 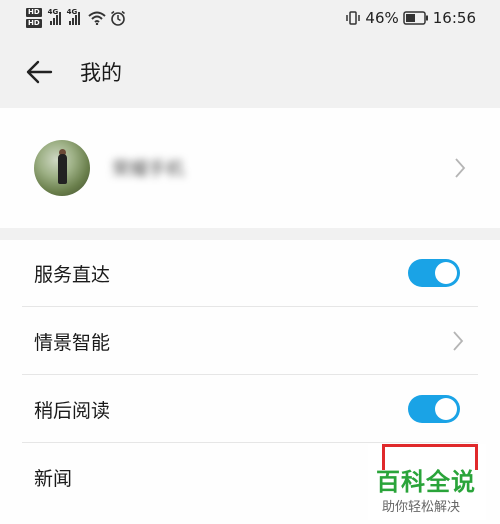 What do you see at coordinates (53, 479) in the screenshot?
I see `setting-label: 新闻` at bounding box center [53, 479].